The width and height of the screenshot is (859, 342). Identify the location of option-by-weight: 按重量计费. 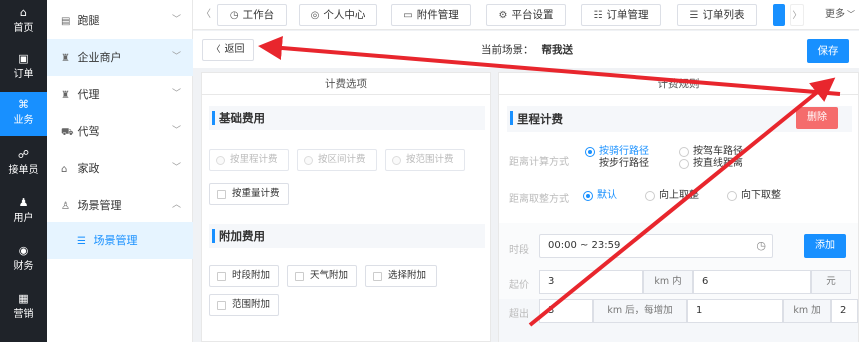
(249, 194).